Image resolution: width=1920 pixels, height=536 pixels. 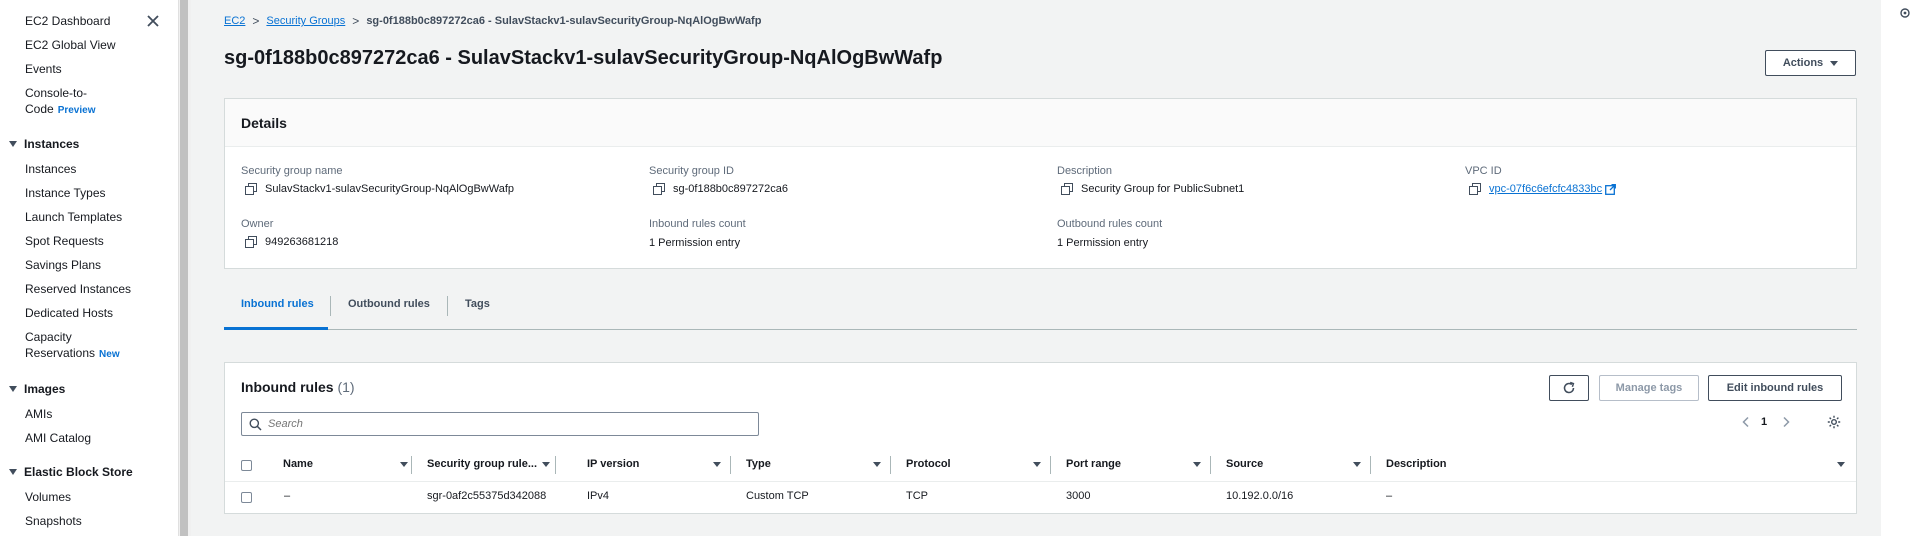 I want to click on vpc-id-value: vpc-07f6c6efcfc4833bc, so click(x=1543, y=189).